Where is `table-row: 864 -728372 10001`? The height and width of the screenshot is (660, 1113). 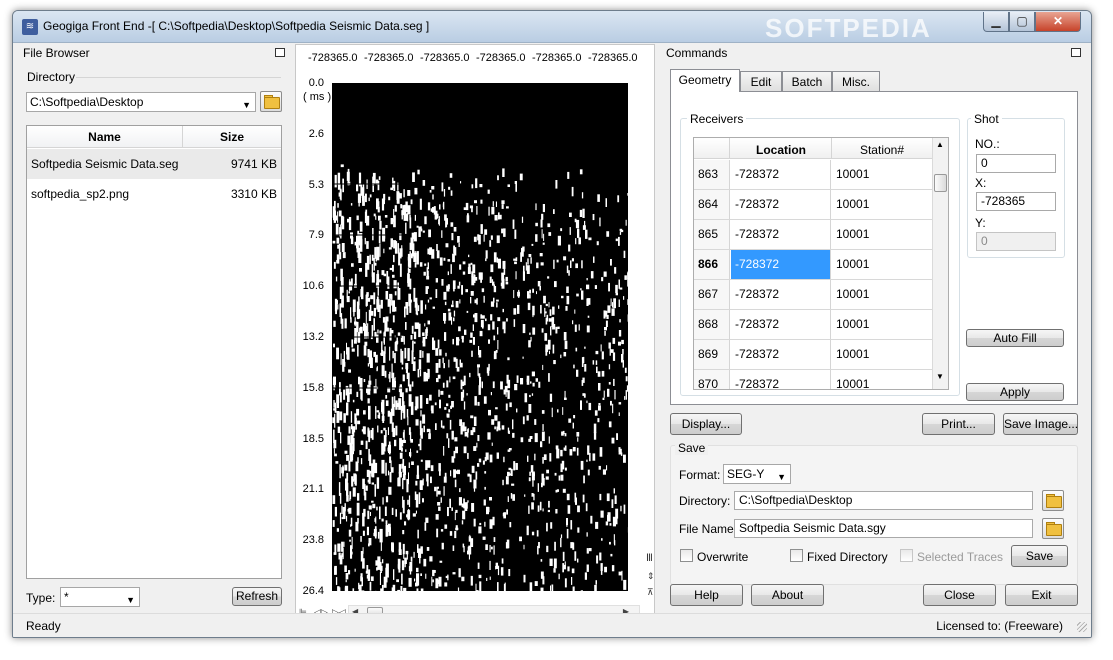 table-row: 864 -728372 10001 is located at coordinates (813, 205).